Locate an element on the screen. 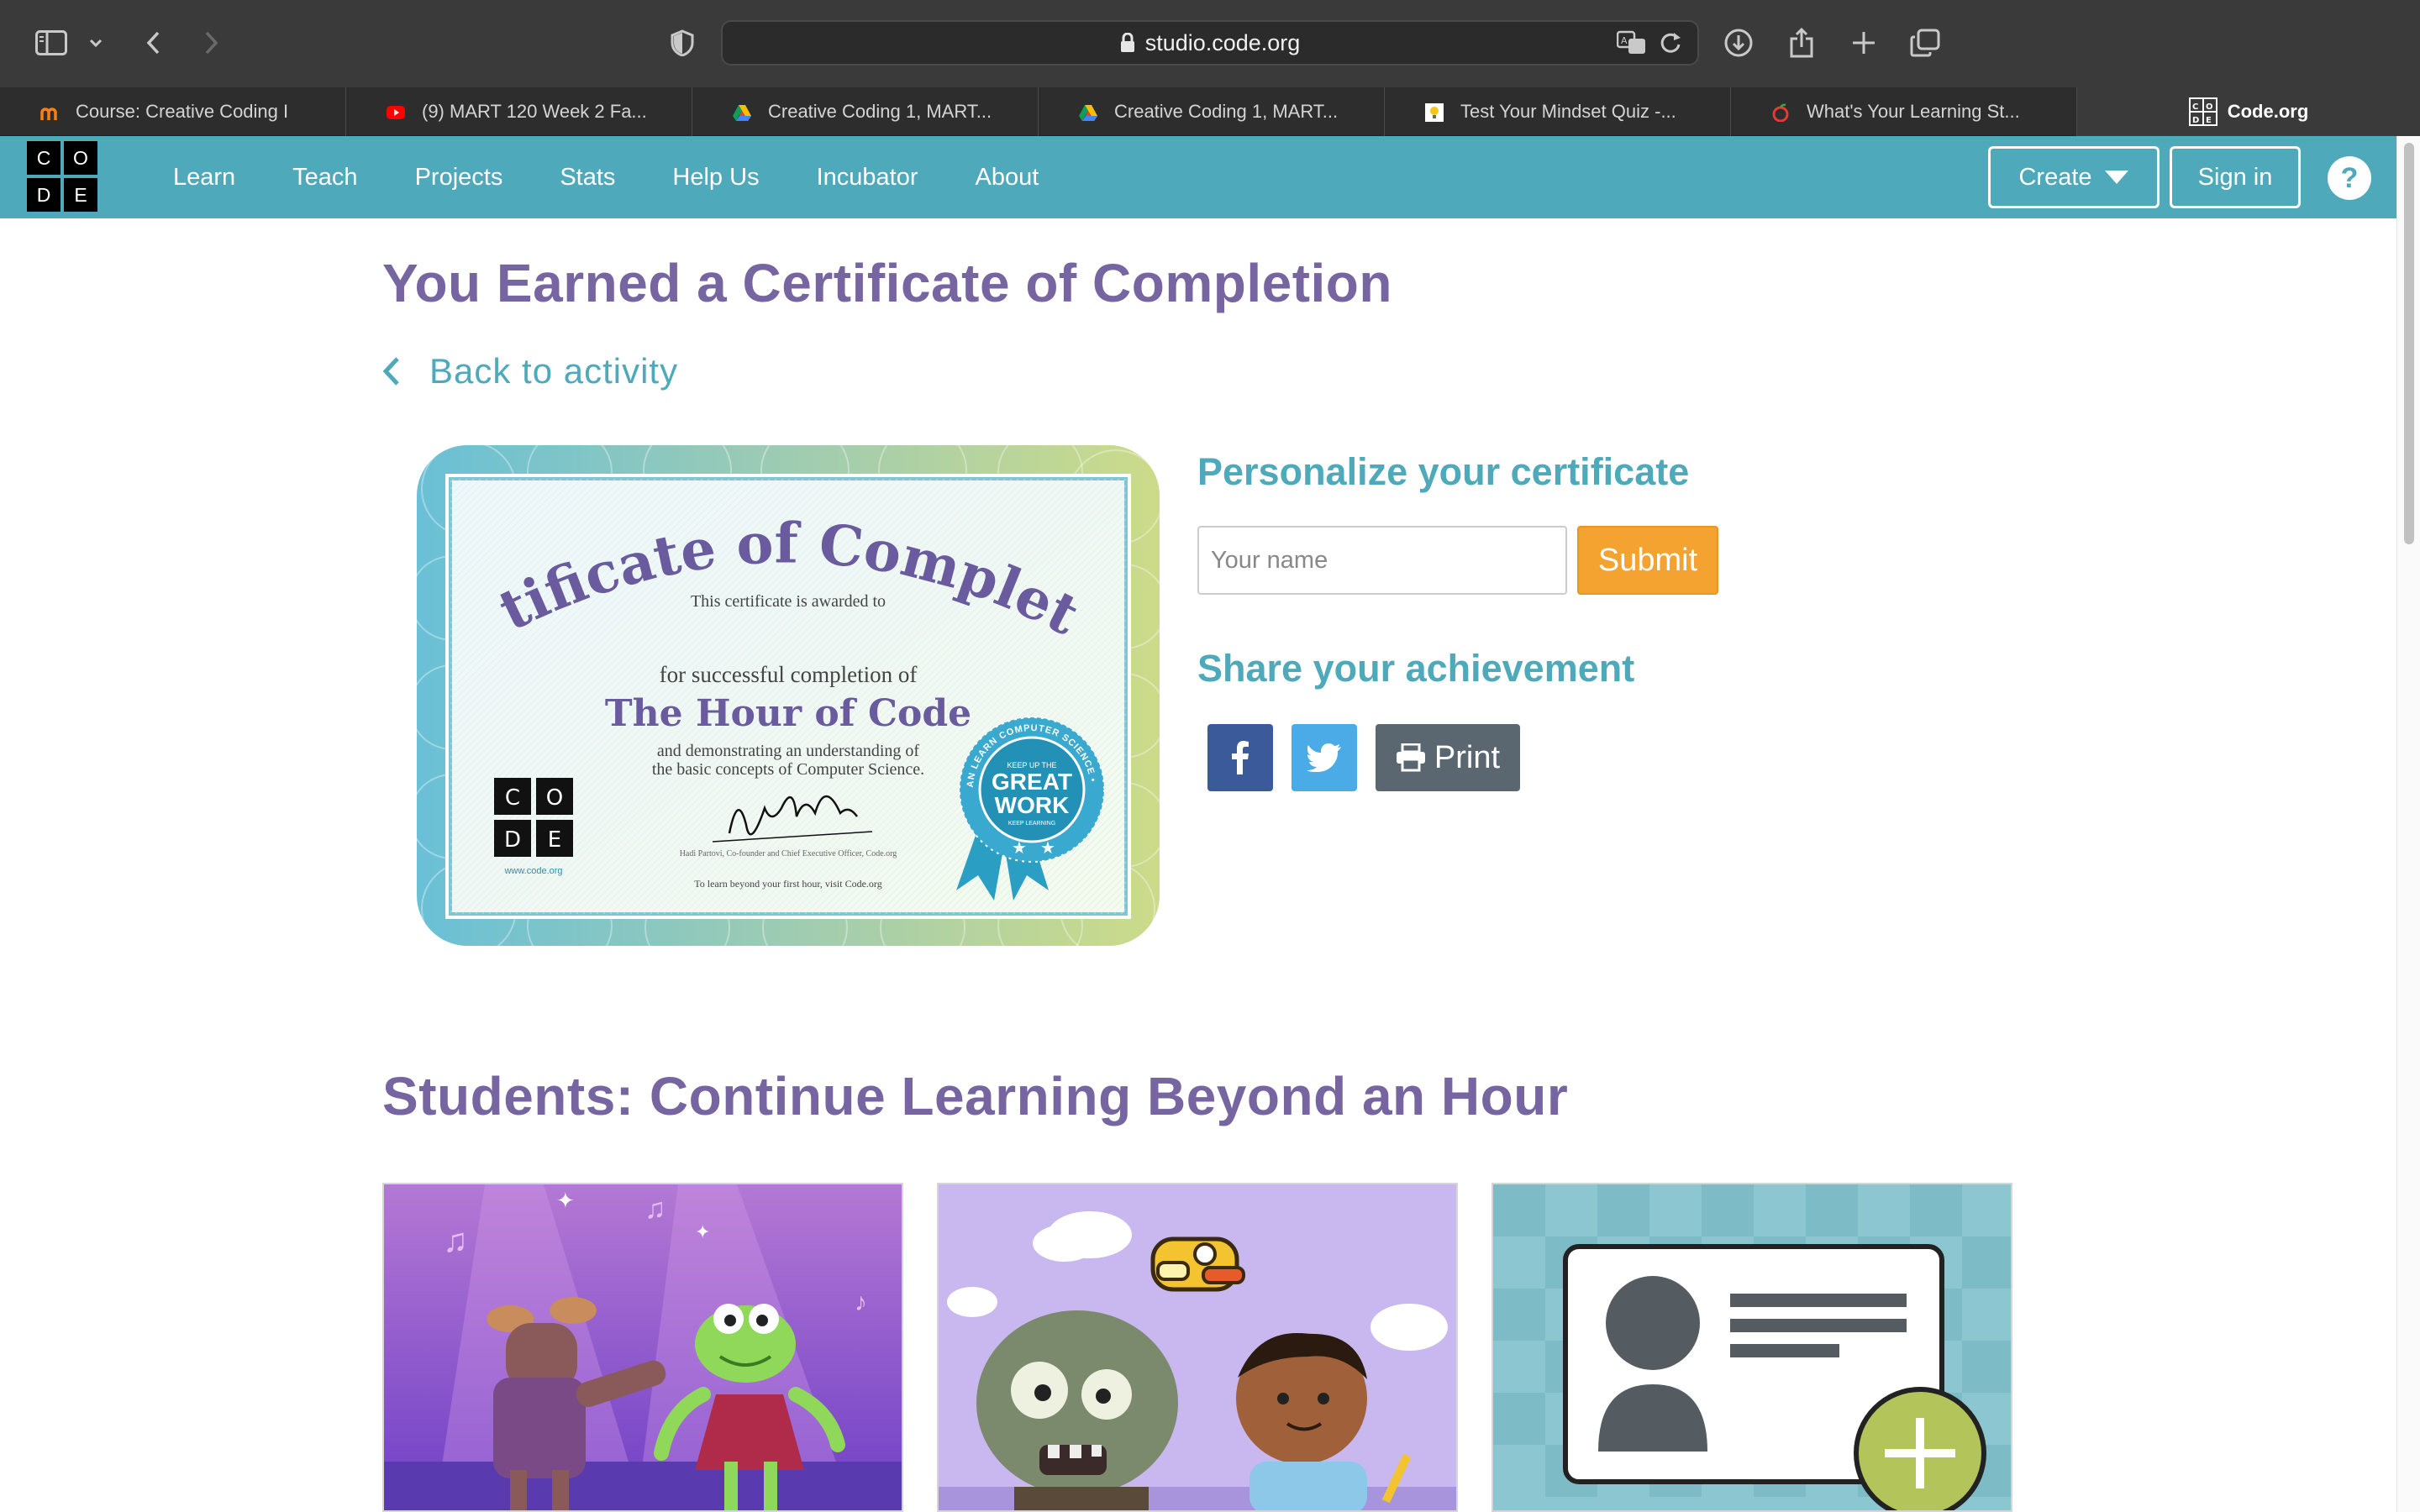 Image resolution: width=2420 pixels, height=1512 pixels. svg-text: KEEP LEARNING is located at coordinates (1031, 824).